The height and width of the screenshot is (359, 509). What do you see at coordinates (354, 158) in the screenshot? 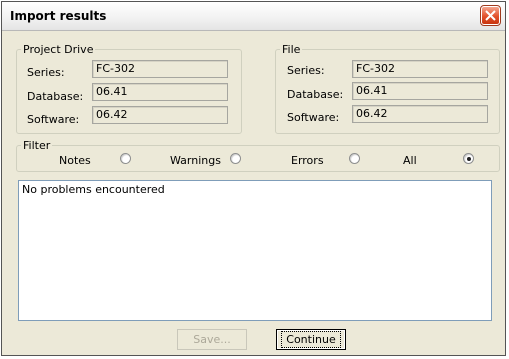
I see `filter-errors-radio` at bounding box center [354, 158].